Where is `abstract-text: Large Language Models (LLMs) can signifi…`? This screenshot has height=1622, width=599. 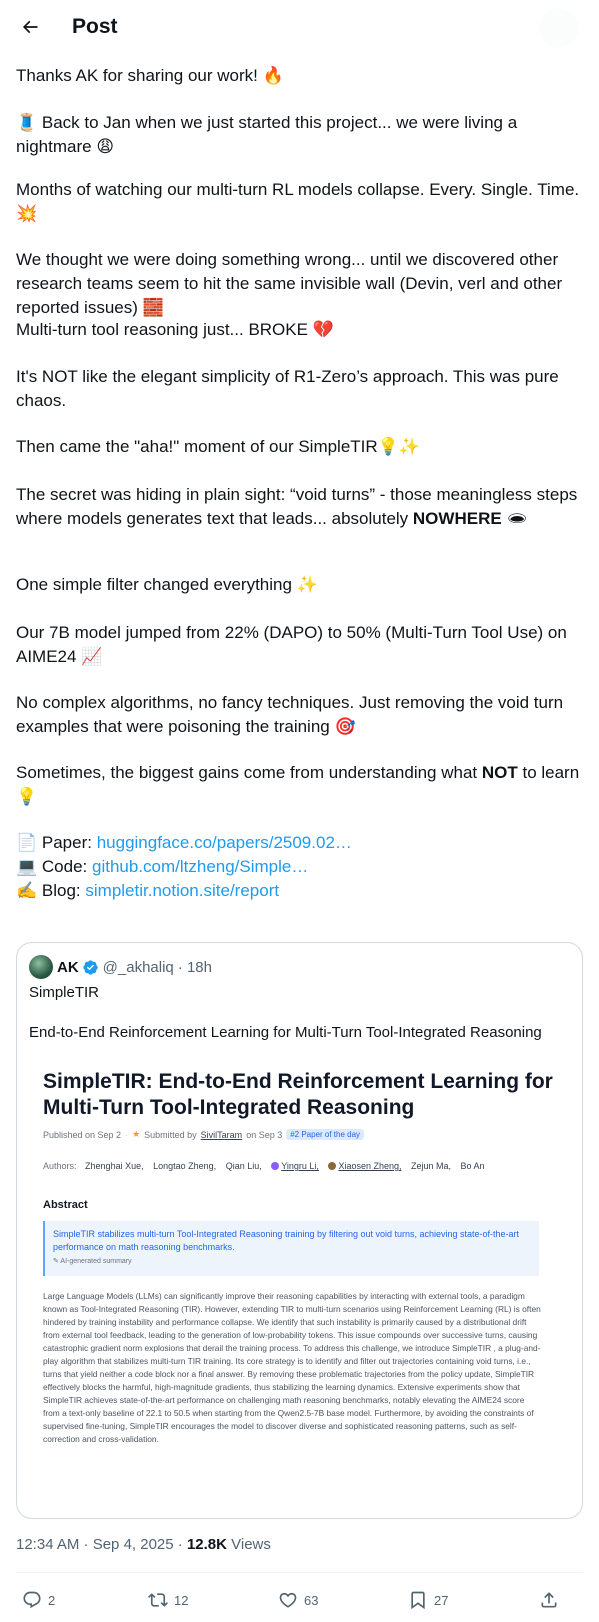
abstract-text: Large Language Models (LLMs) can signifi… is located at coordinates (292, 1367).